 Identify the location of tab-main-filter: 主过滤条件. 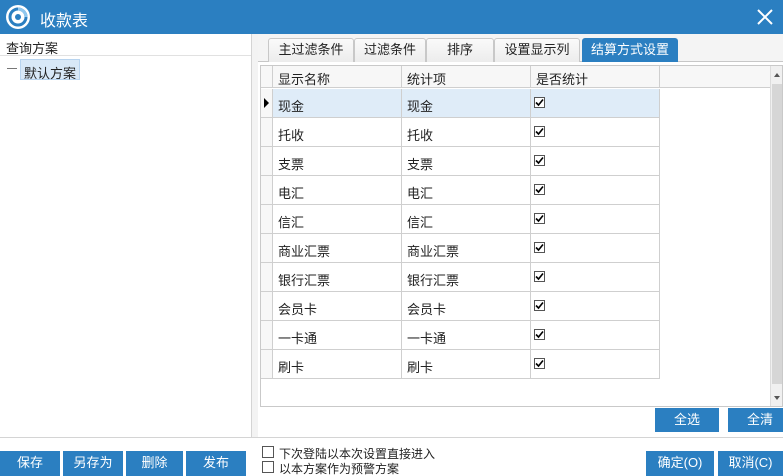
(311, 50).